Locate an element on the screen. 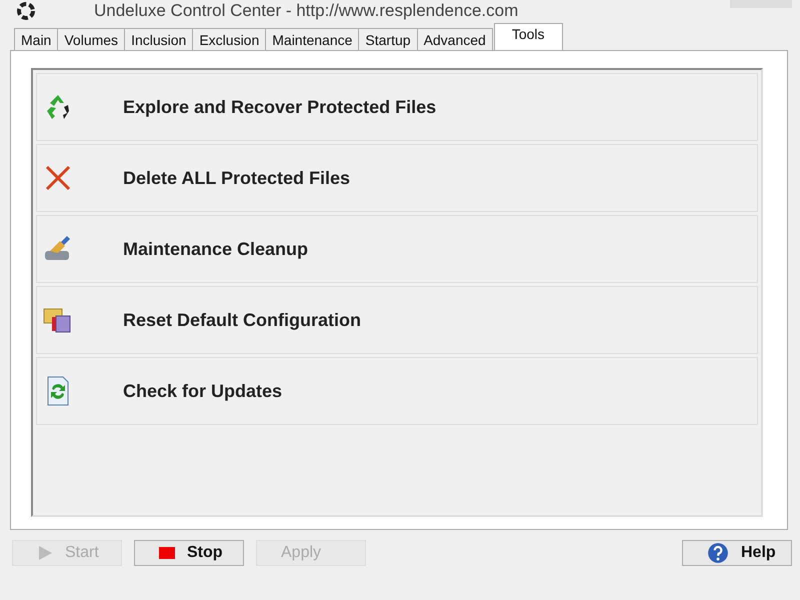 The height and width of the screenshot is (600, 800). tab: Startup is located at coordinates (388, 39).